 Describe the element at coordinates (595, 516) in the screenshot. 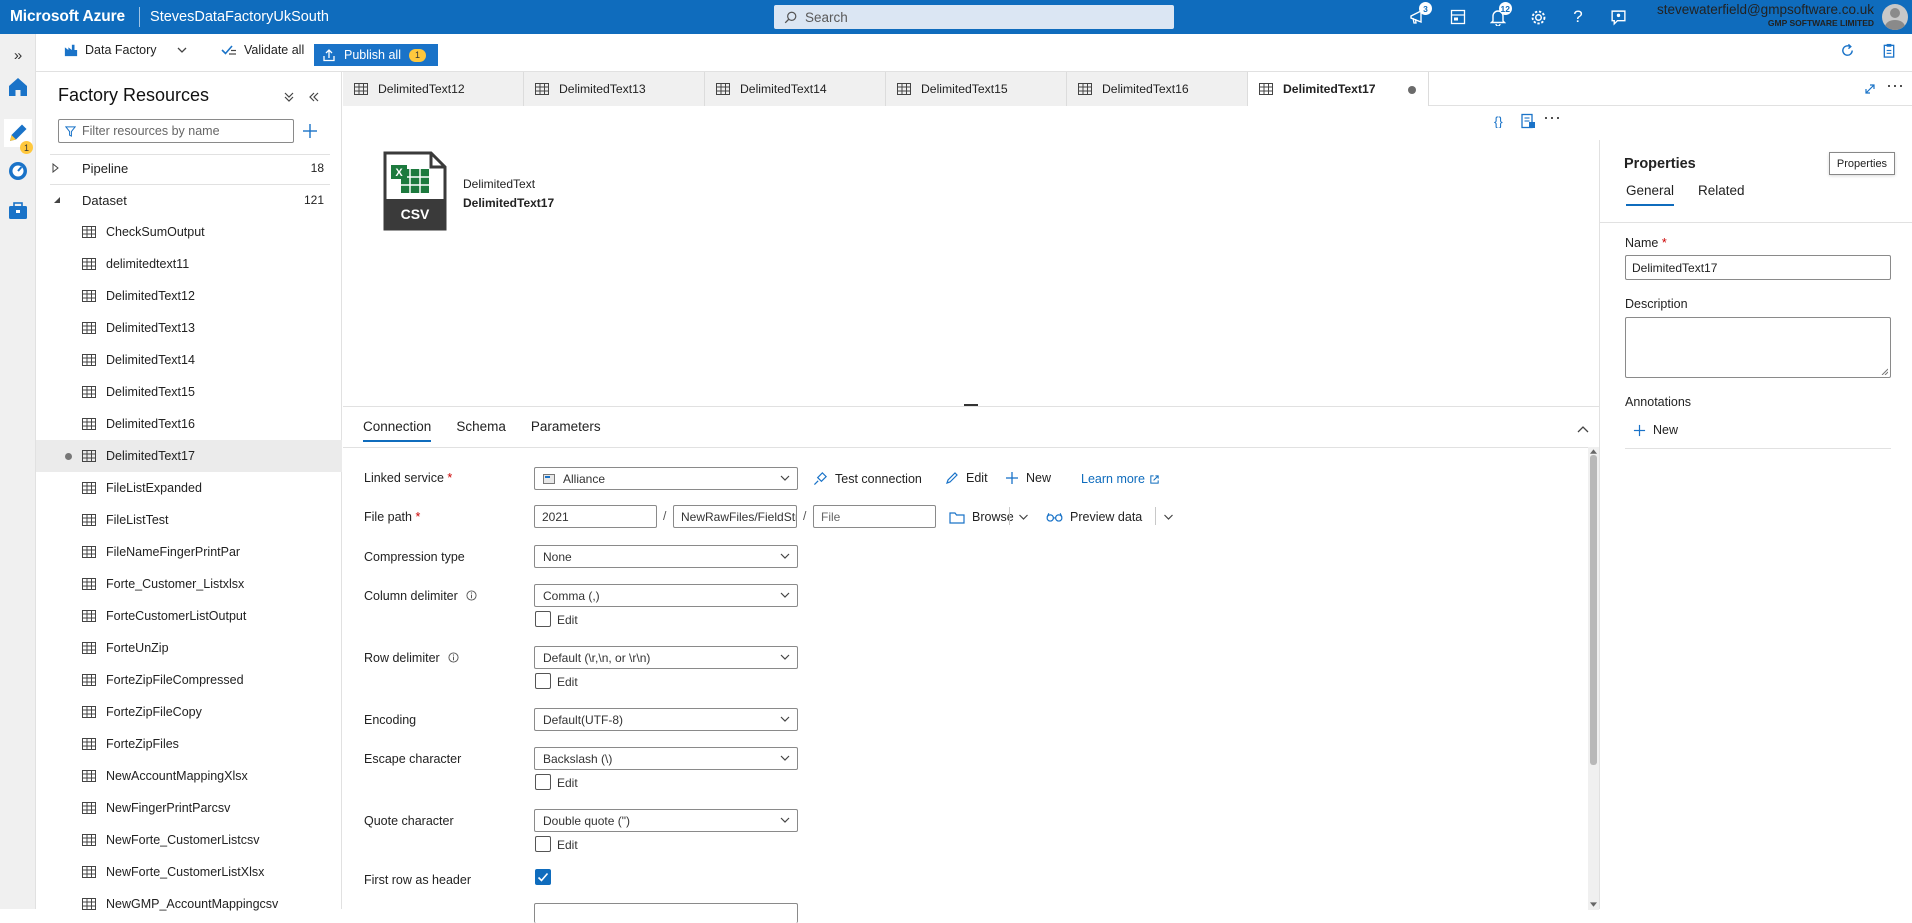

I see `file-path-container-input: 2021` at that location.